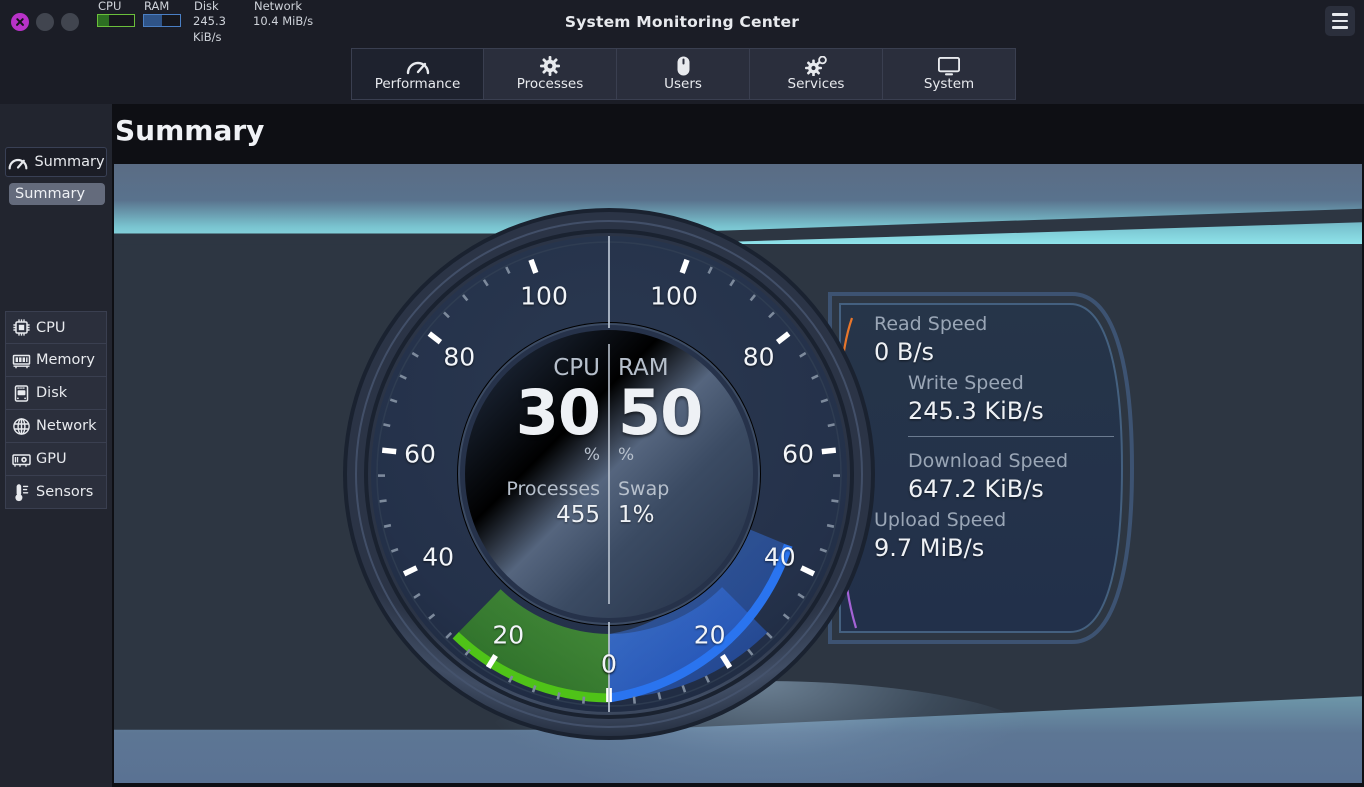  What do you see at coordinates (816, 66) in the screenshot?
I see `gears-icon` at bounding box center [816, 66].